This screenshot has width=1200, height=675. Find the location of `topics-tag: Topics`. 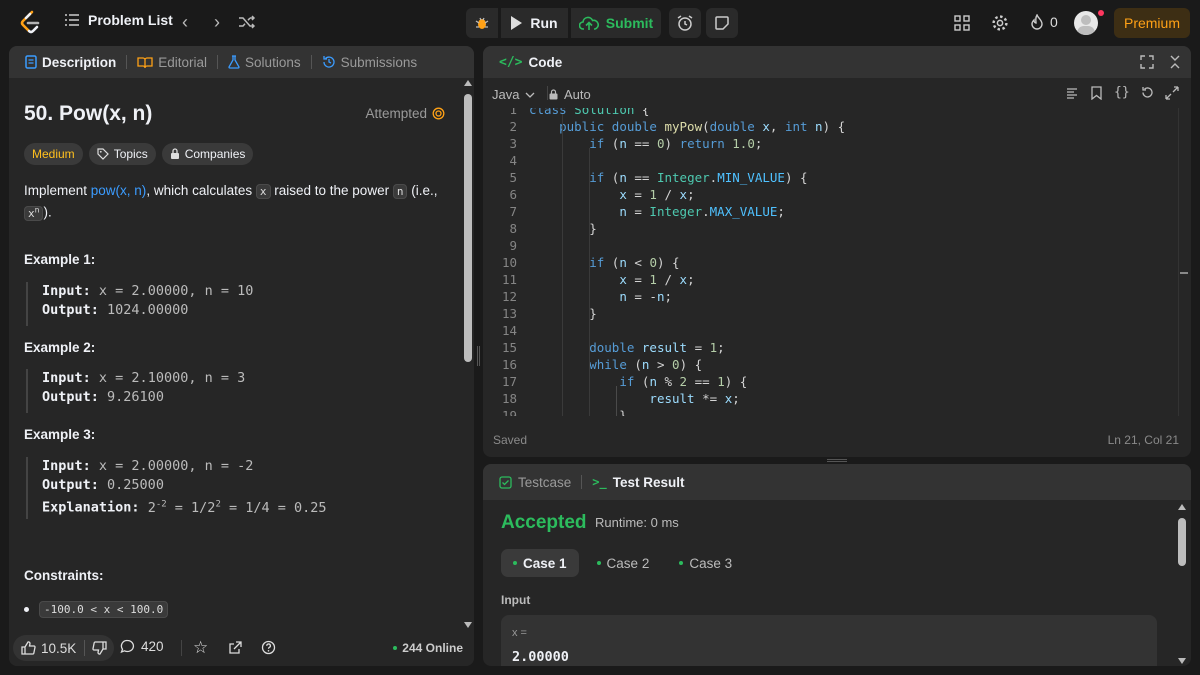

topics-tag: Topics is located at coordinates (122, 154).